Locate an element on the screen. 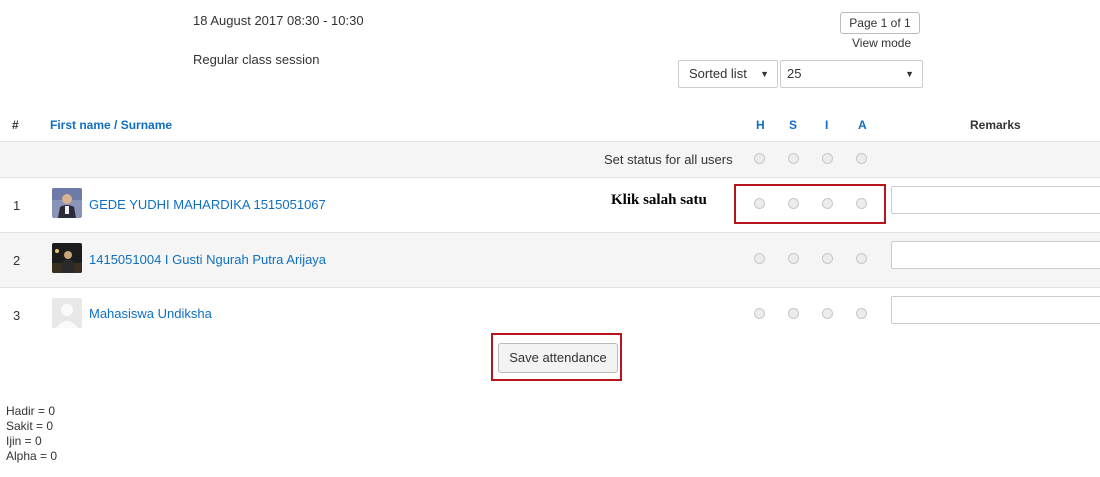 The height and width of the screenshot is (477, 1100). header-status-i: I is located at coordinates (826, 125).